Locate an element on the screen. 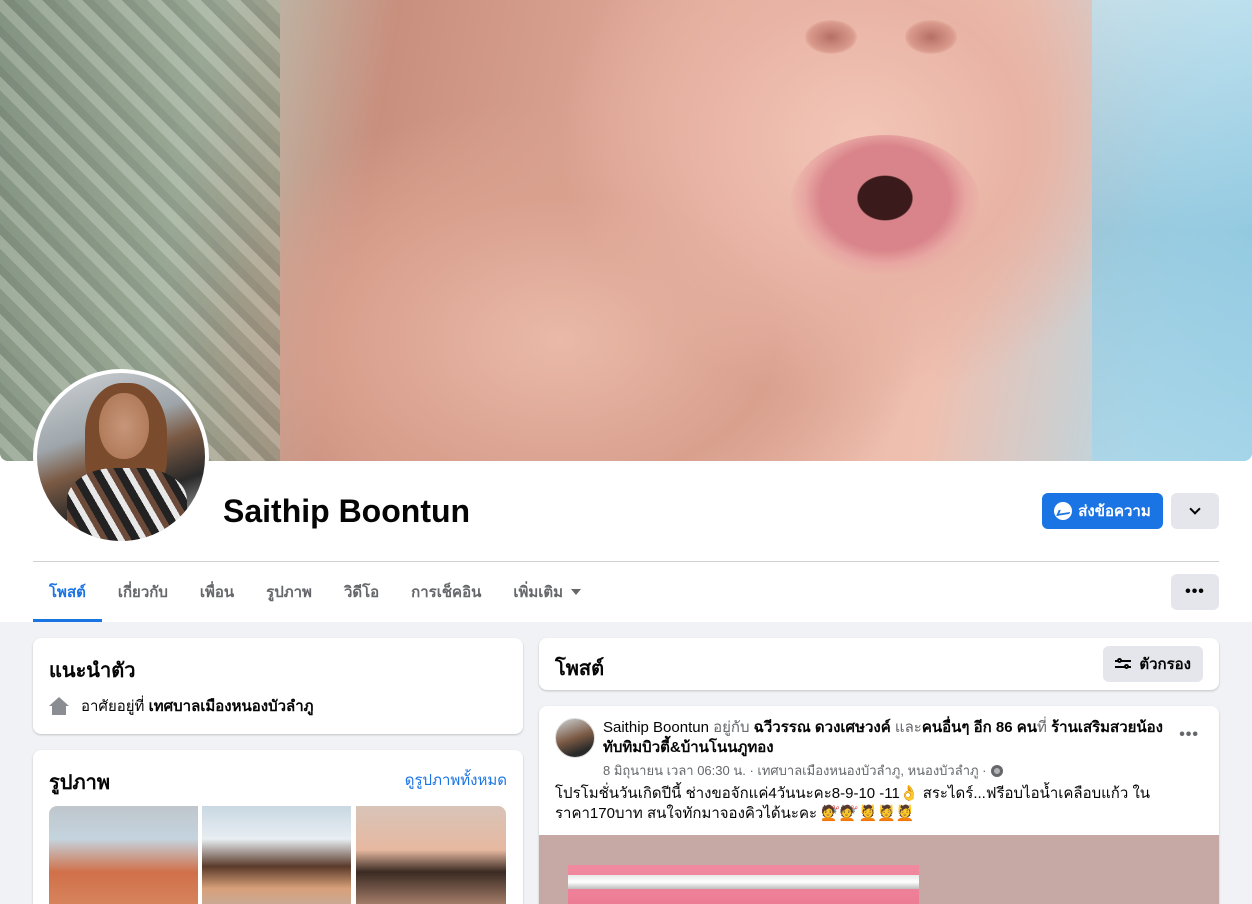 This screenshot has height=904, width=1252. lives-in-text: อาศัยอยู่ที่ เทศบาลเมืองหนองบัวลำภู is located at coordinates (197, 706).